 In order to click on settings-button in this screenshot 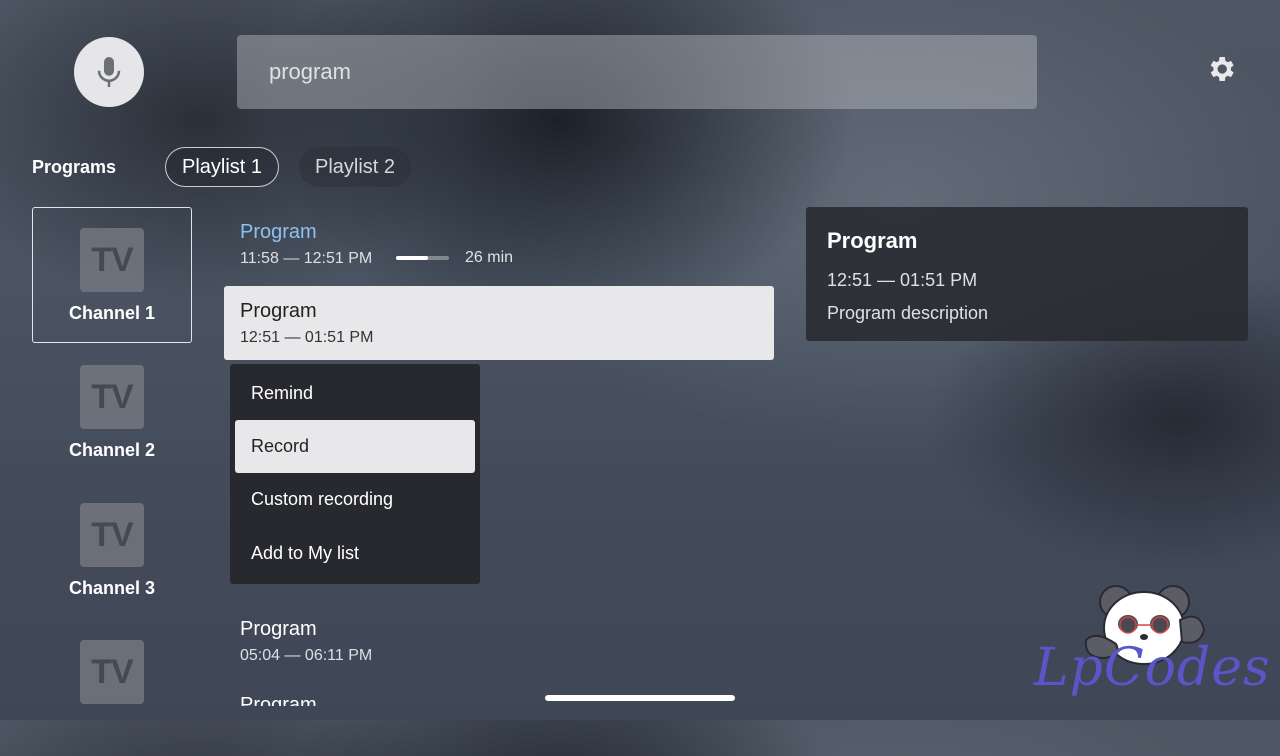, I will do `click(1221, 69)`.